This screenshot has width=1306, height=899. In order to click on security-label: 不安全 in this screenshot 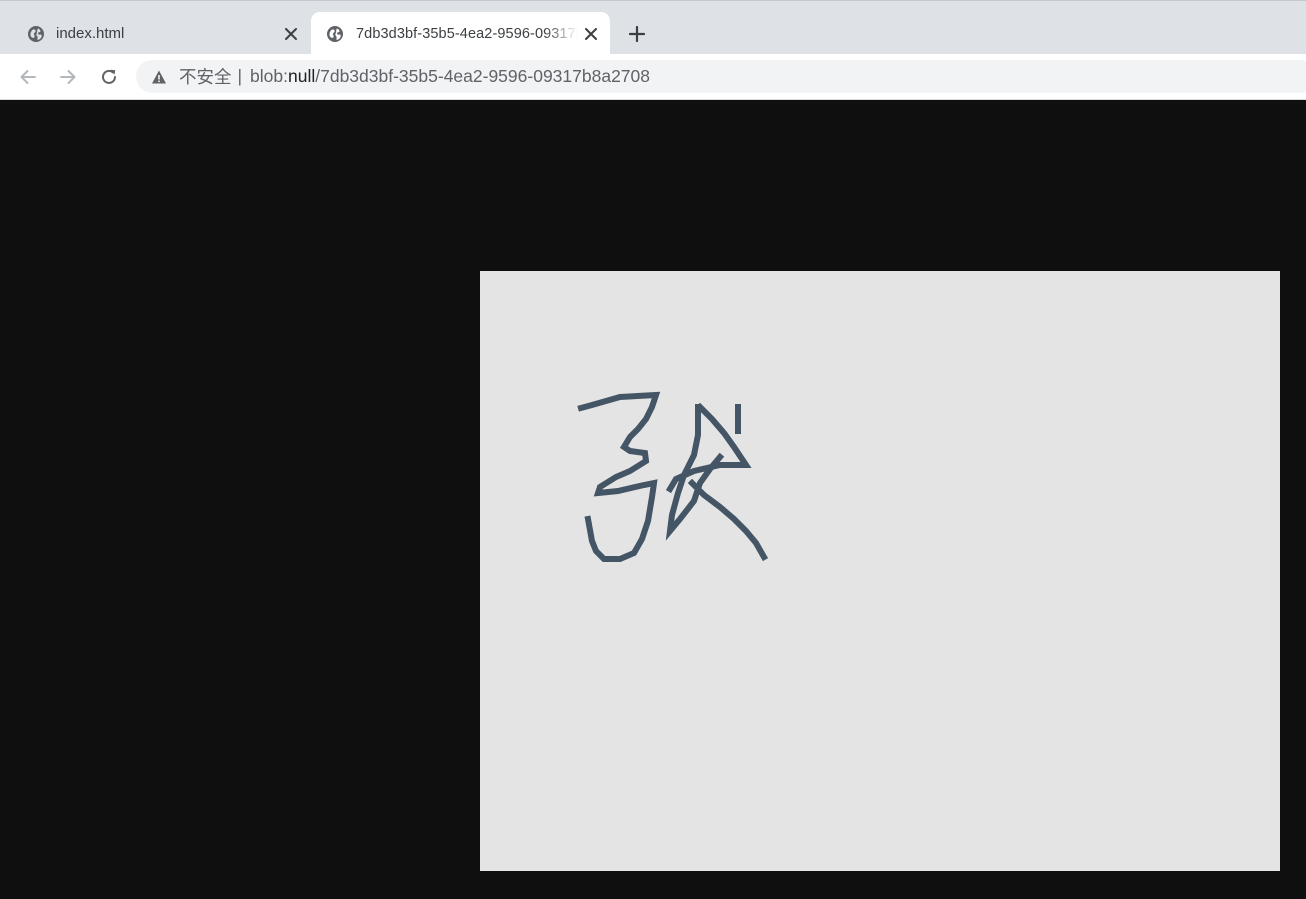, I will do `click(205, 76)`.